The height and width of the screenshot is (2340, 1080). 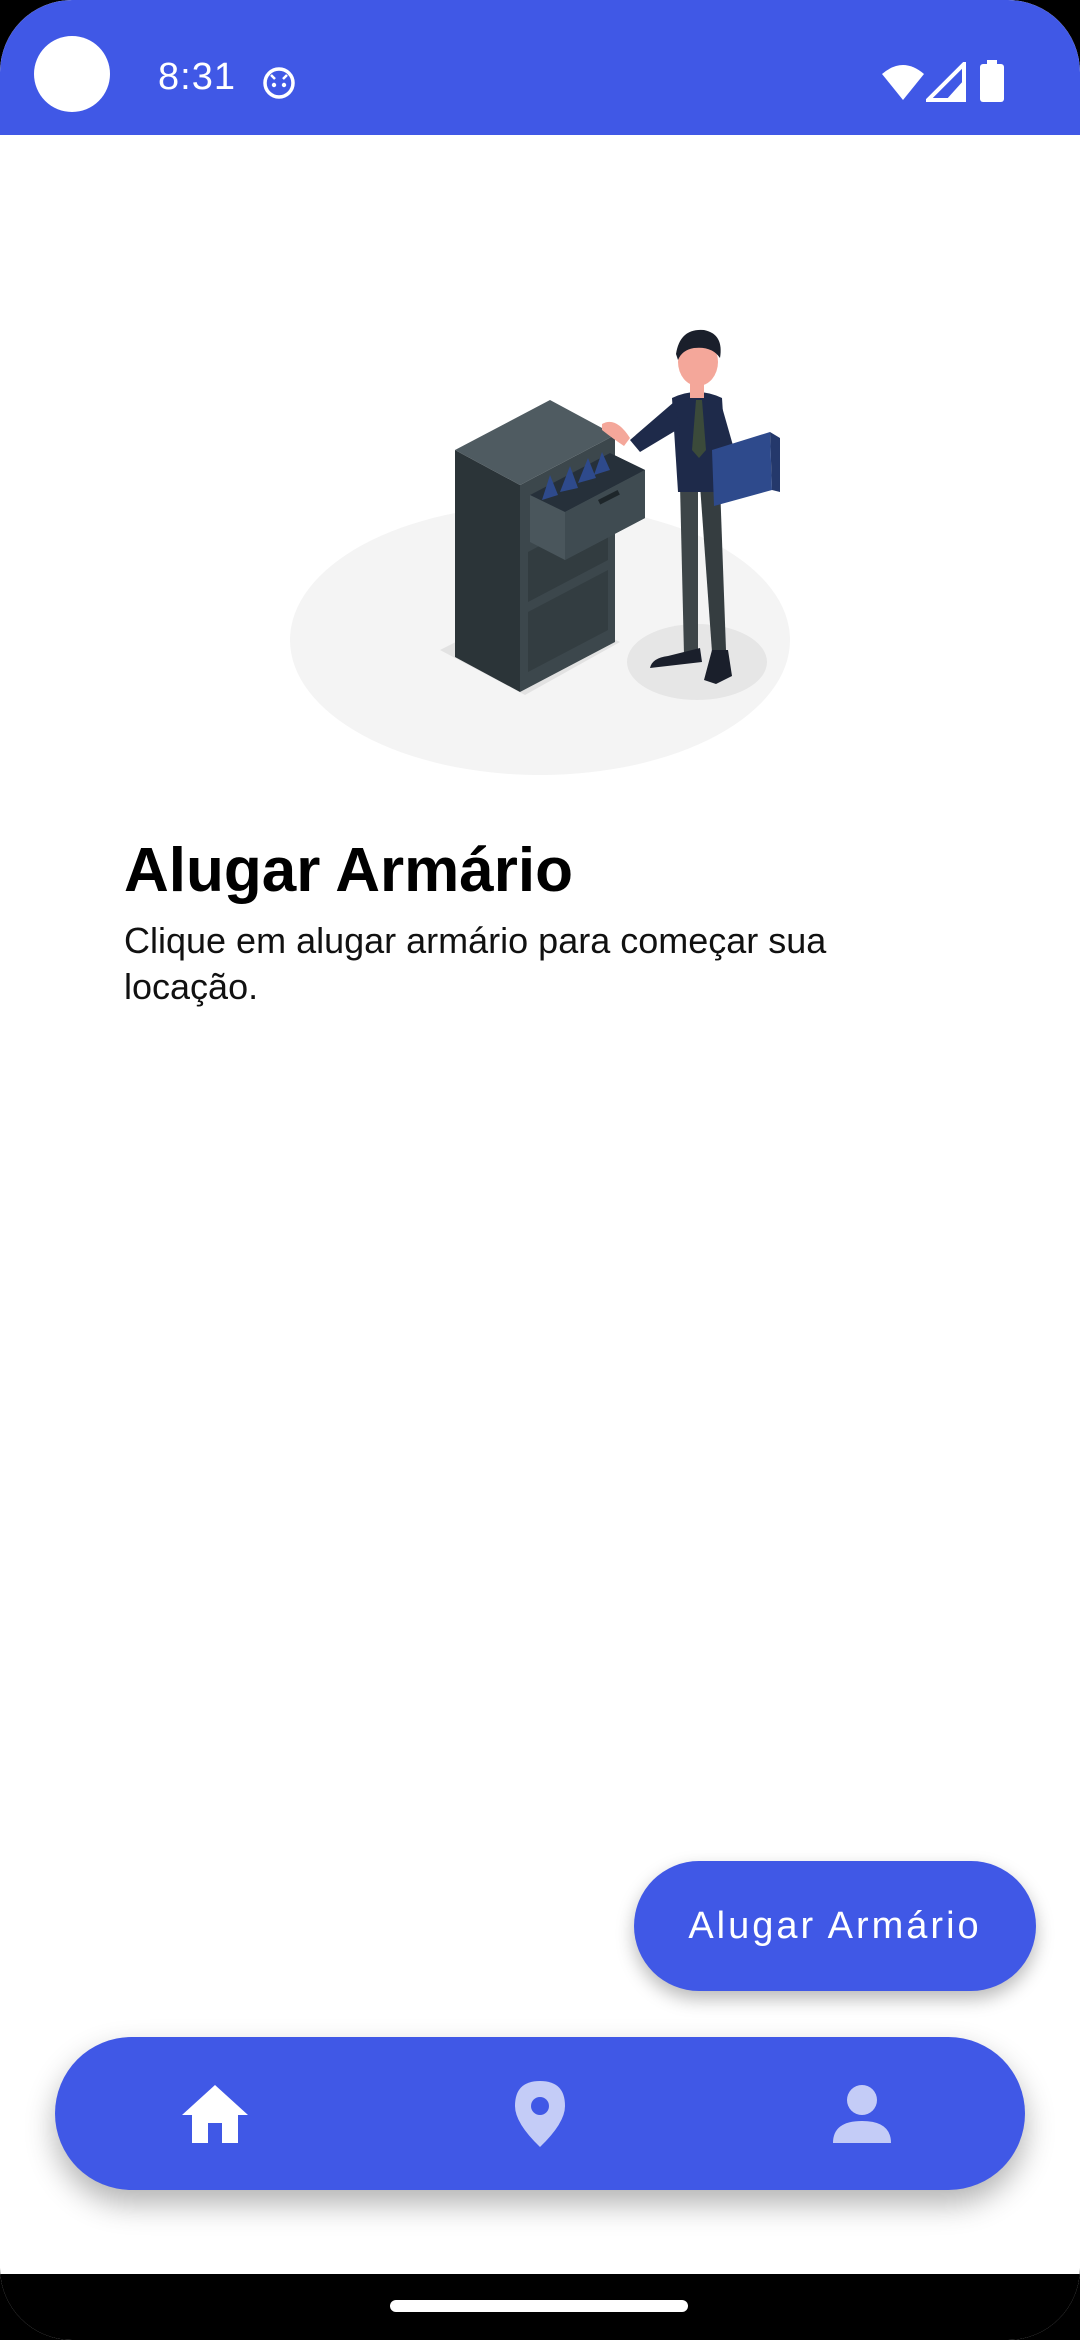 What do you see at coordinates (903, 82) in the screenshot?
I see `wifi-icon` at bounding box center [903, 82].